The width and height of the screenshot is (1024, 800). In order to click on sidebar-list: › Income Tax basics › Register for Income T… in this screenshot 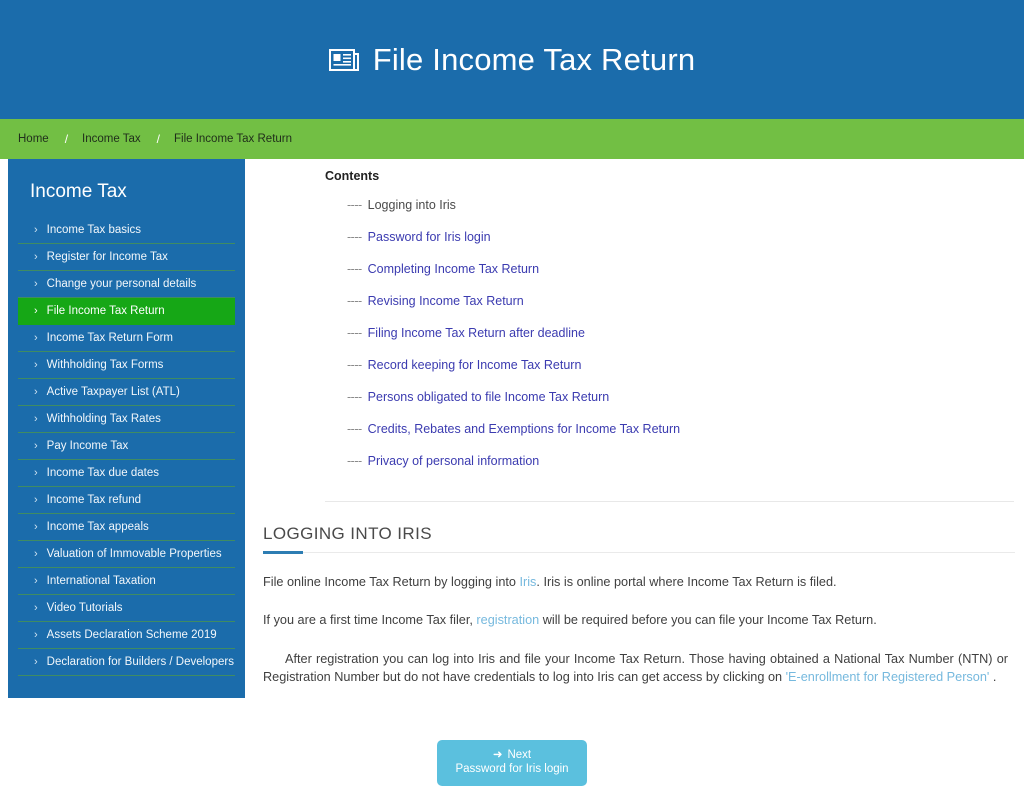, I will do `click(126, 446)`.